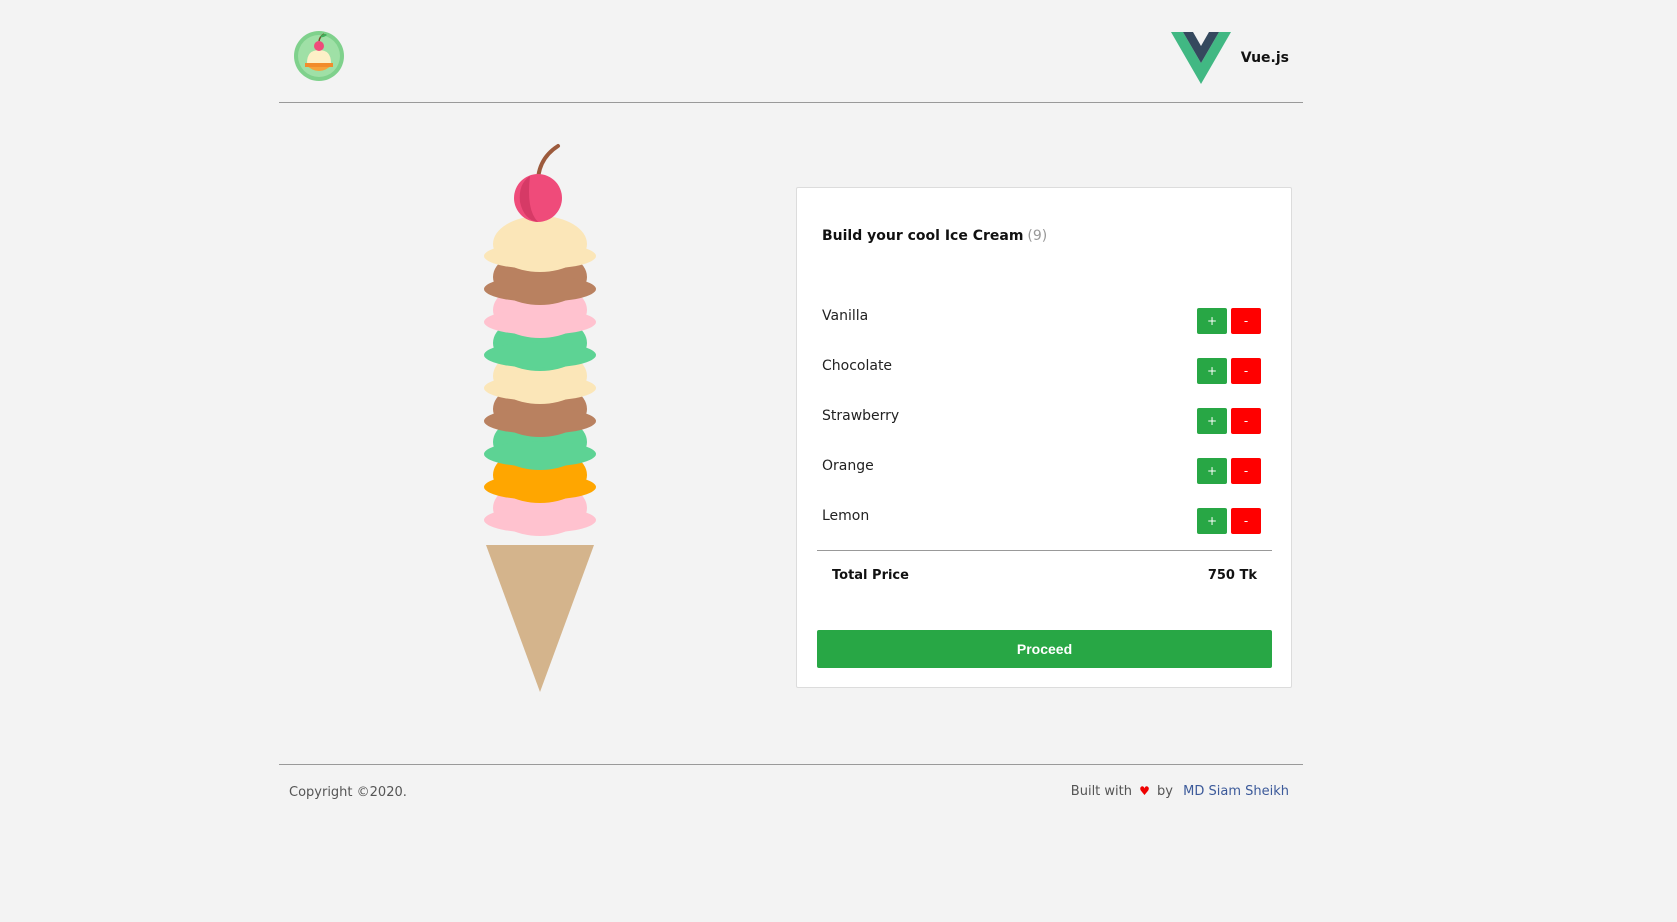 Image resolution: width=1677 pixels, height=922 pixels. What do you see at coordinates (845, 316) in the screenshot?
I see `flavor-name: Vanilla` at bounding box center [845, 316].